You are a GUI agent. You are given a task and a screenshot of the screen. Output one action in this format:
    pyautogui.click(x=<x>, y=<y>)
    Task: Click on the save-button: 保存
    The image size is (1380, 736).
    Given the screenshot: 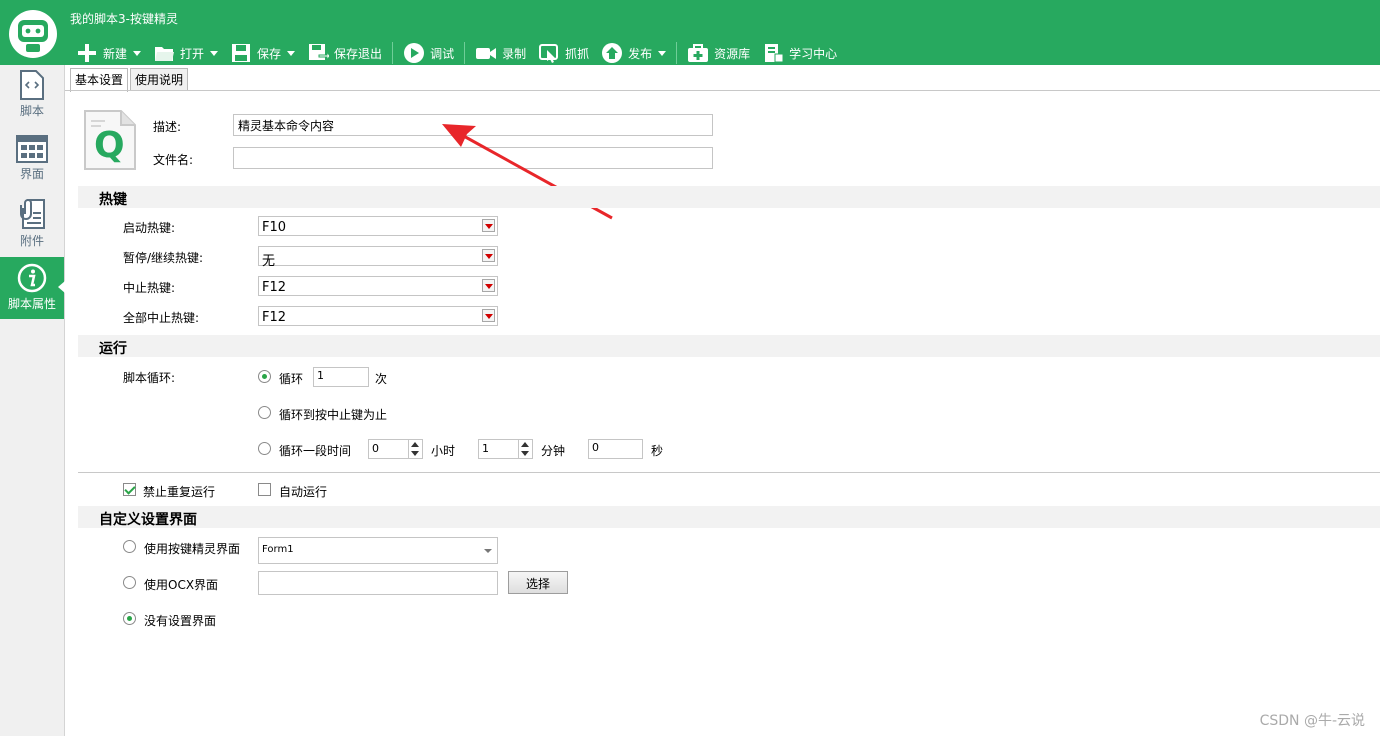 What is the action you would take?
    pyautogui.click(x=262, y=53)
    